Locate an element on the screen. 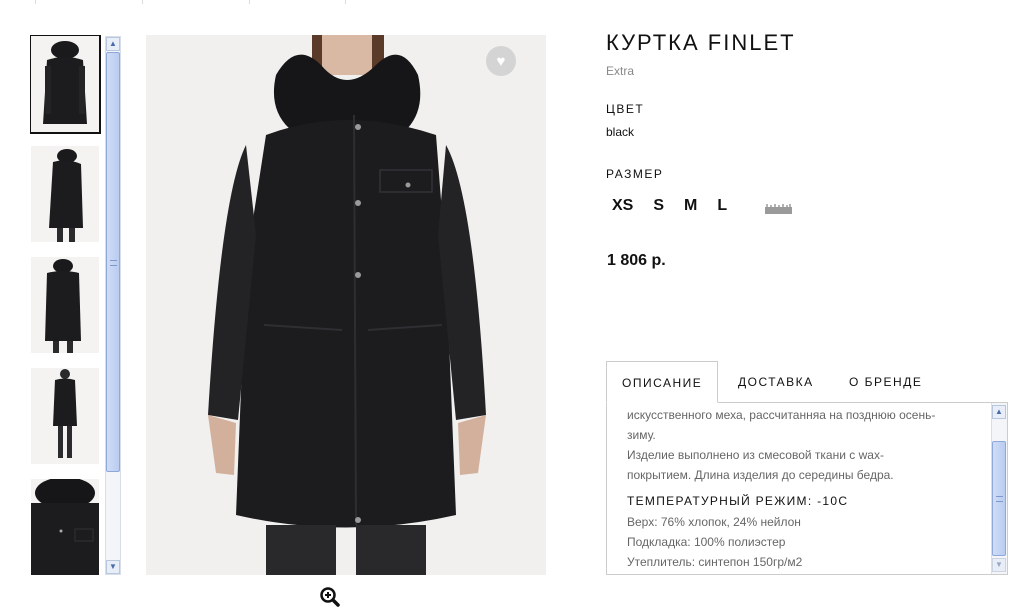 The height and width of the screenshot is (607, 1021). tab-description: ОПИСАНИЕ is located at coordinates (662, 382).